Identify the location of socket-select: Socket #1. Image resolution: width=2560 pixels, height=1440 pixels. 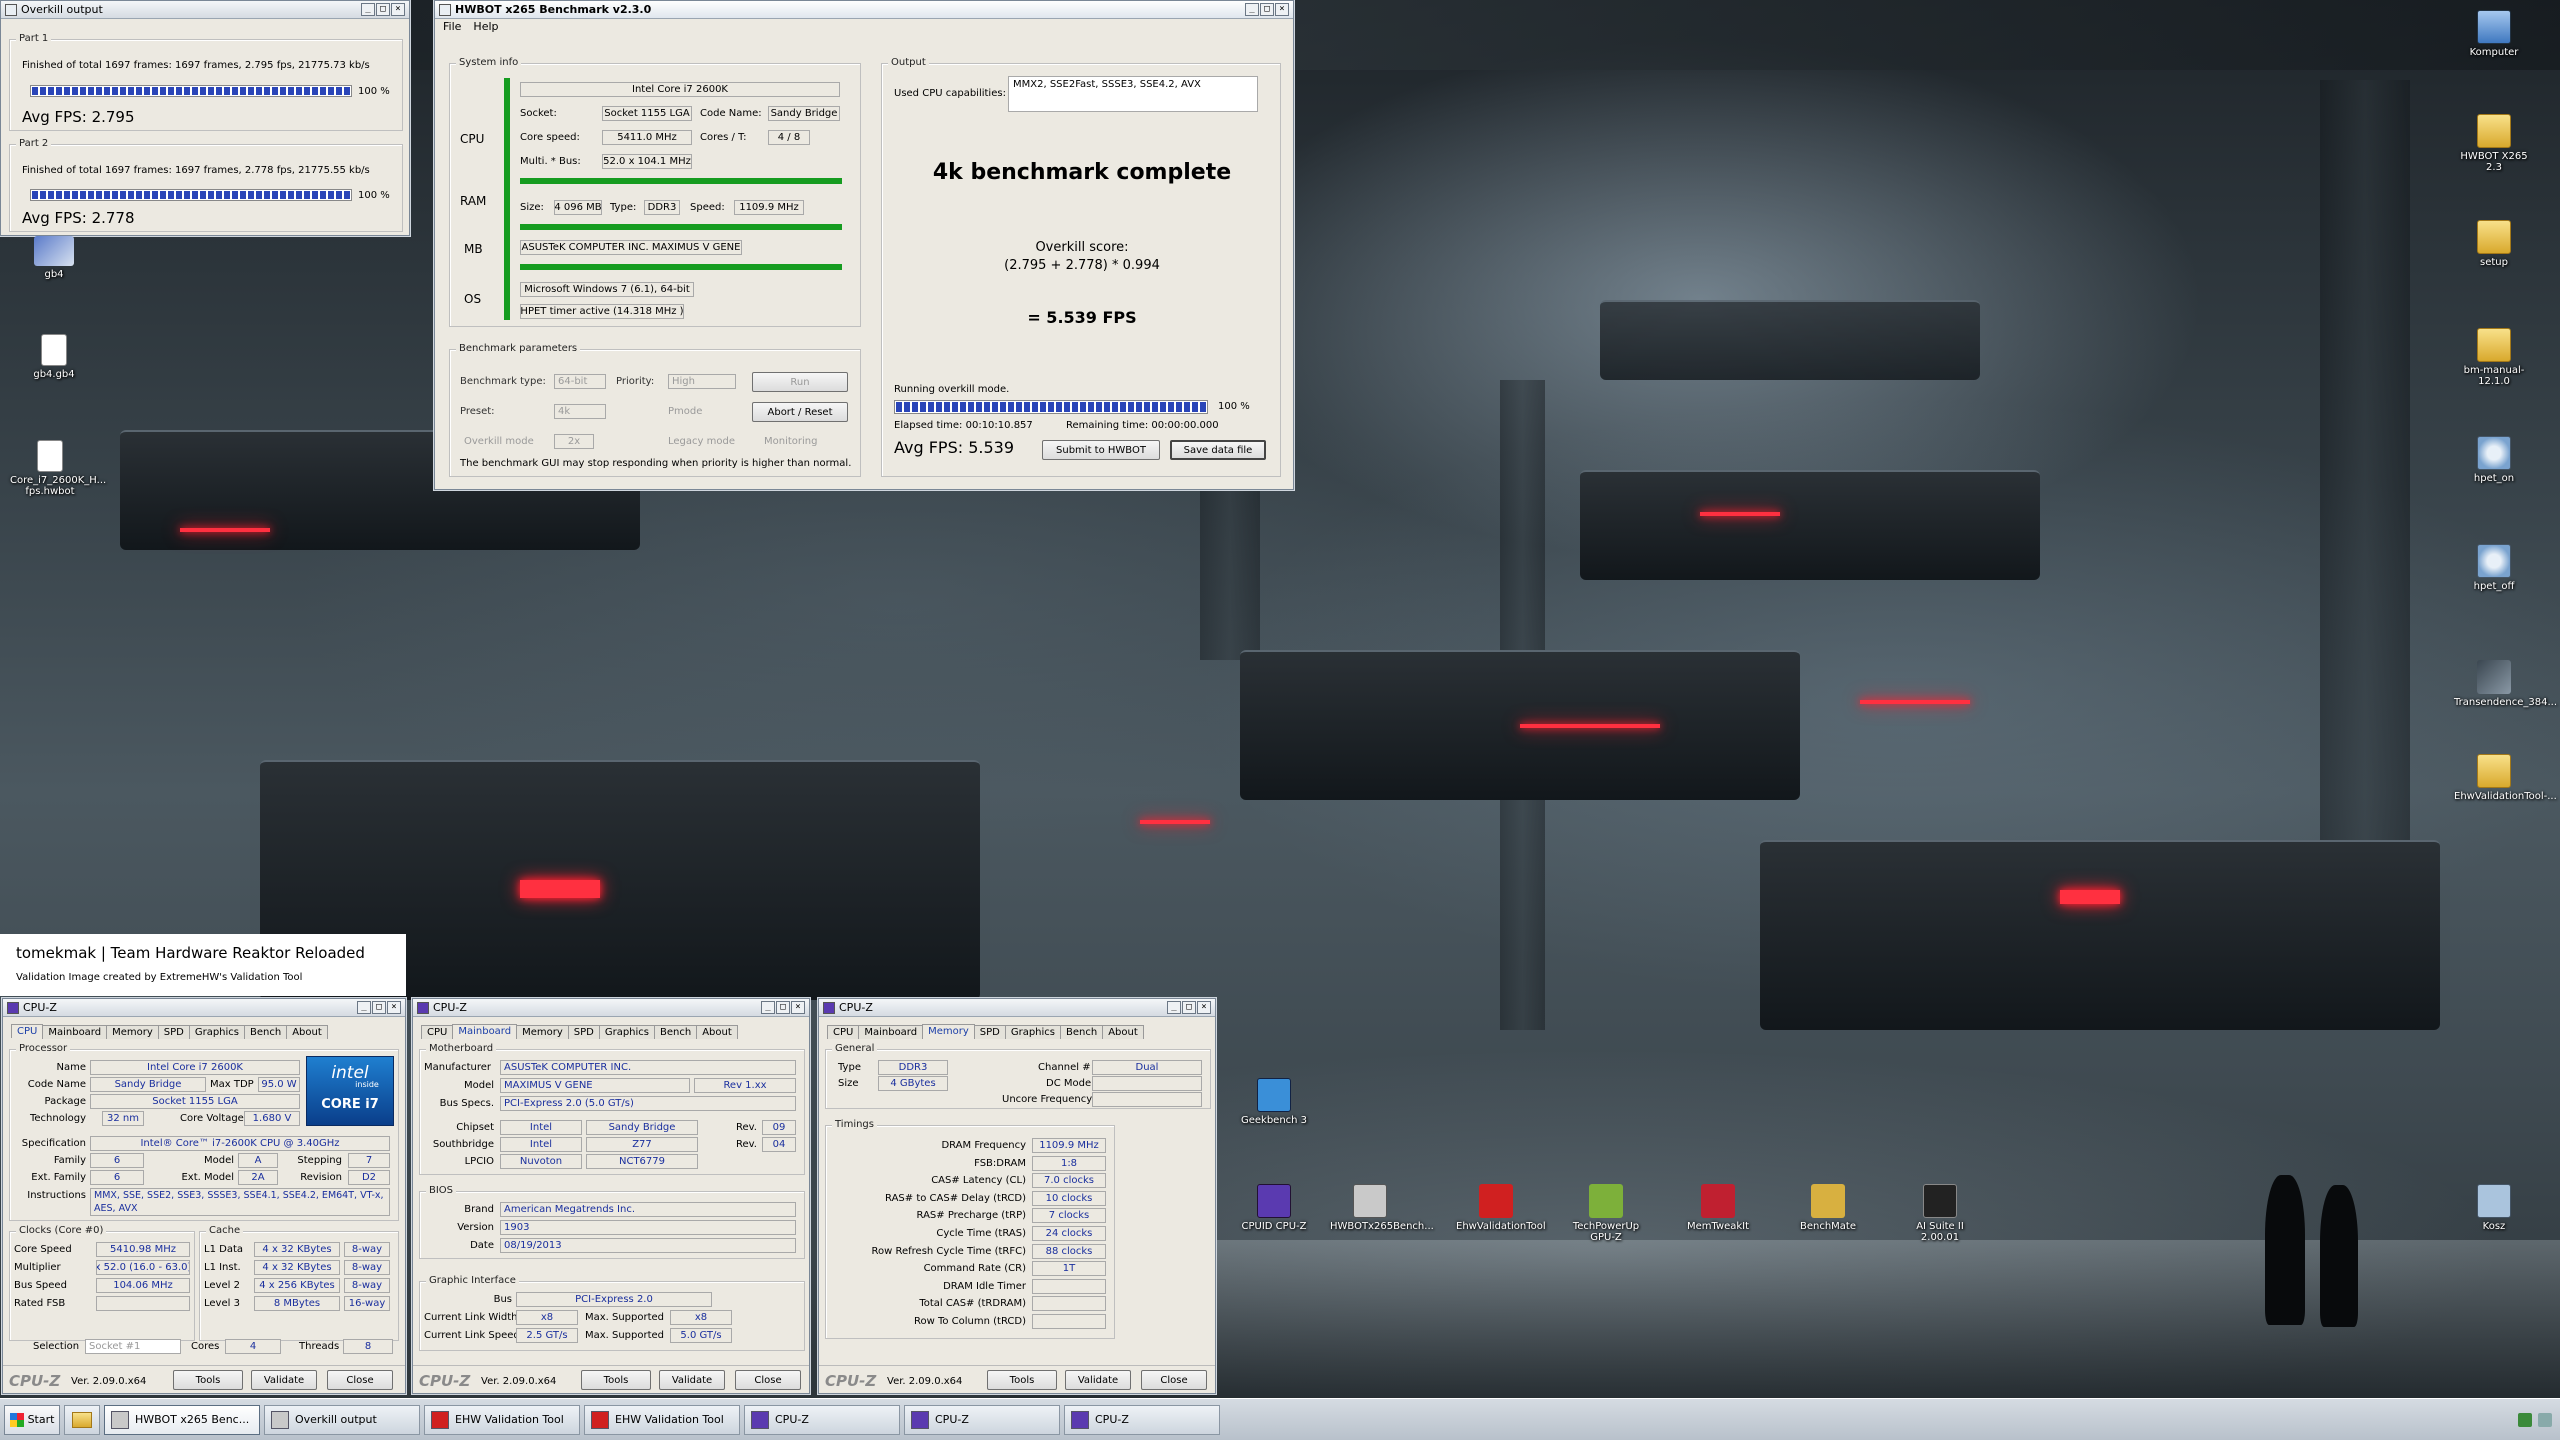
(133, 1346).